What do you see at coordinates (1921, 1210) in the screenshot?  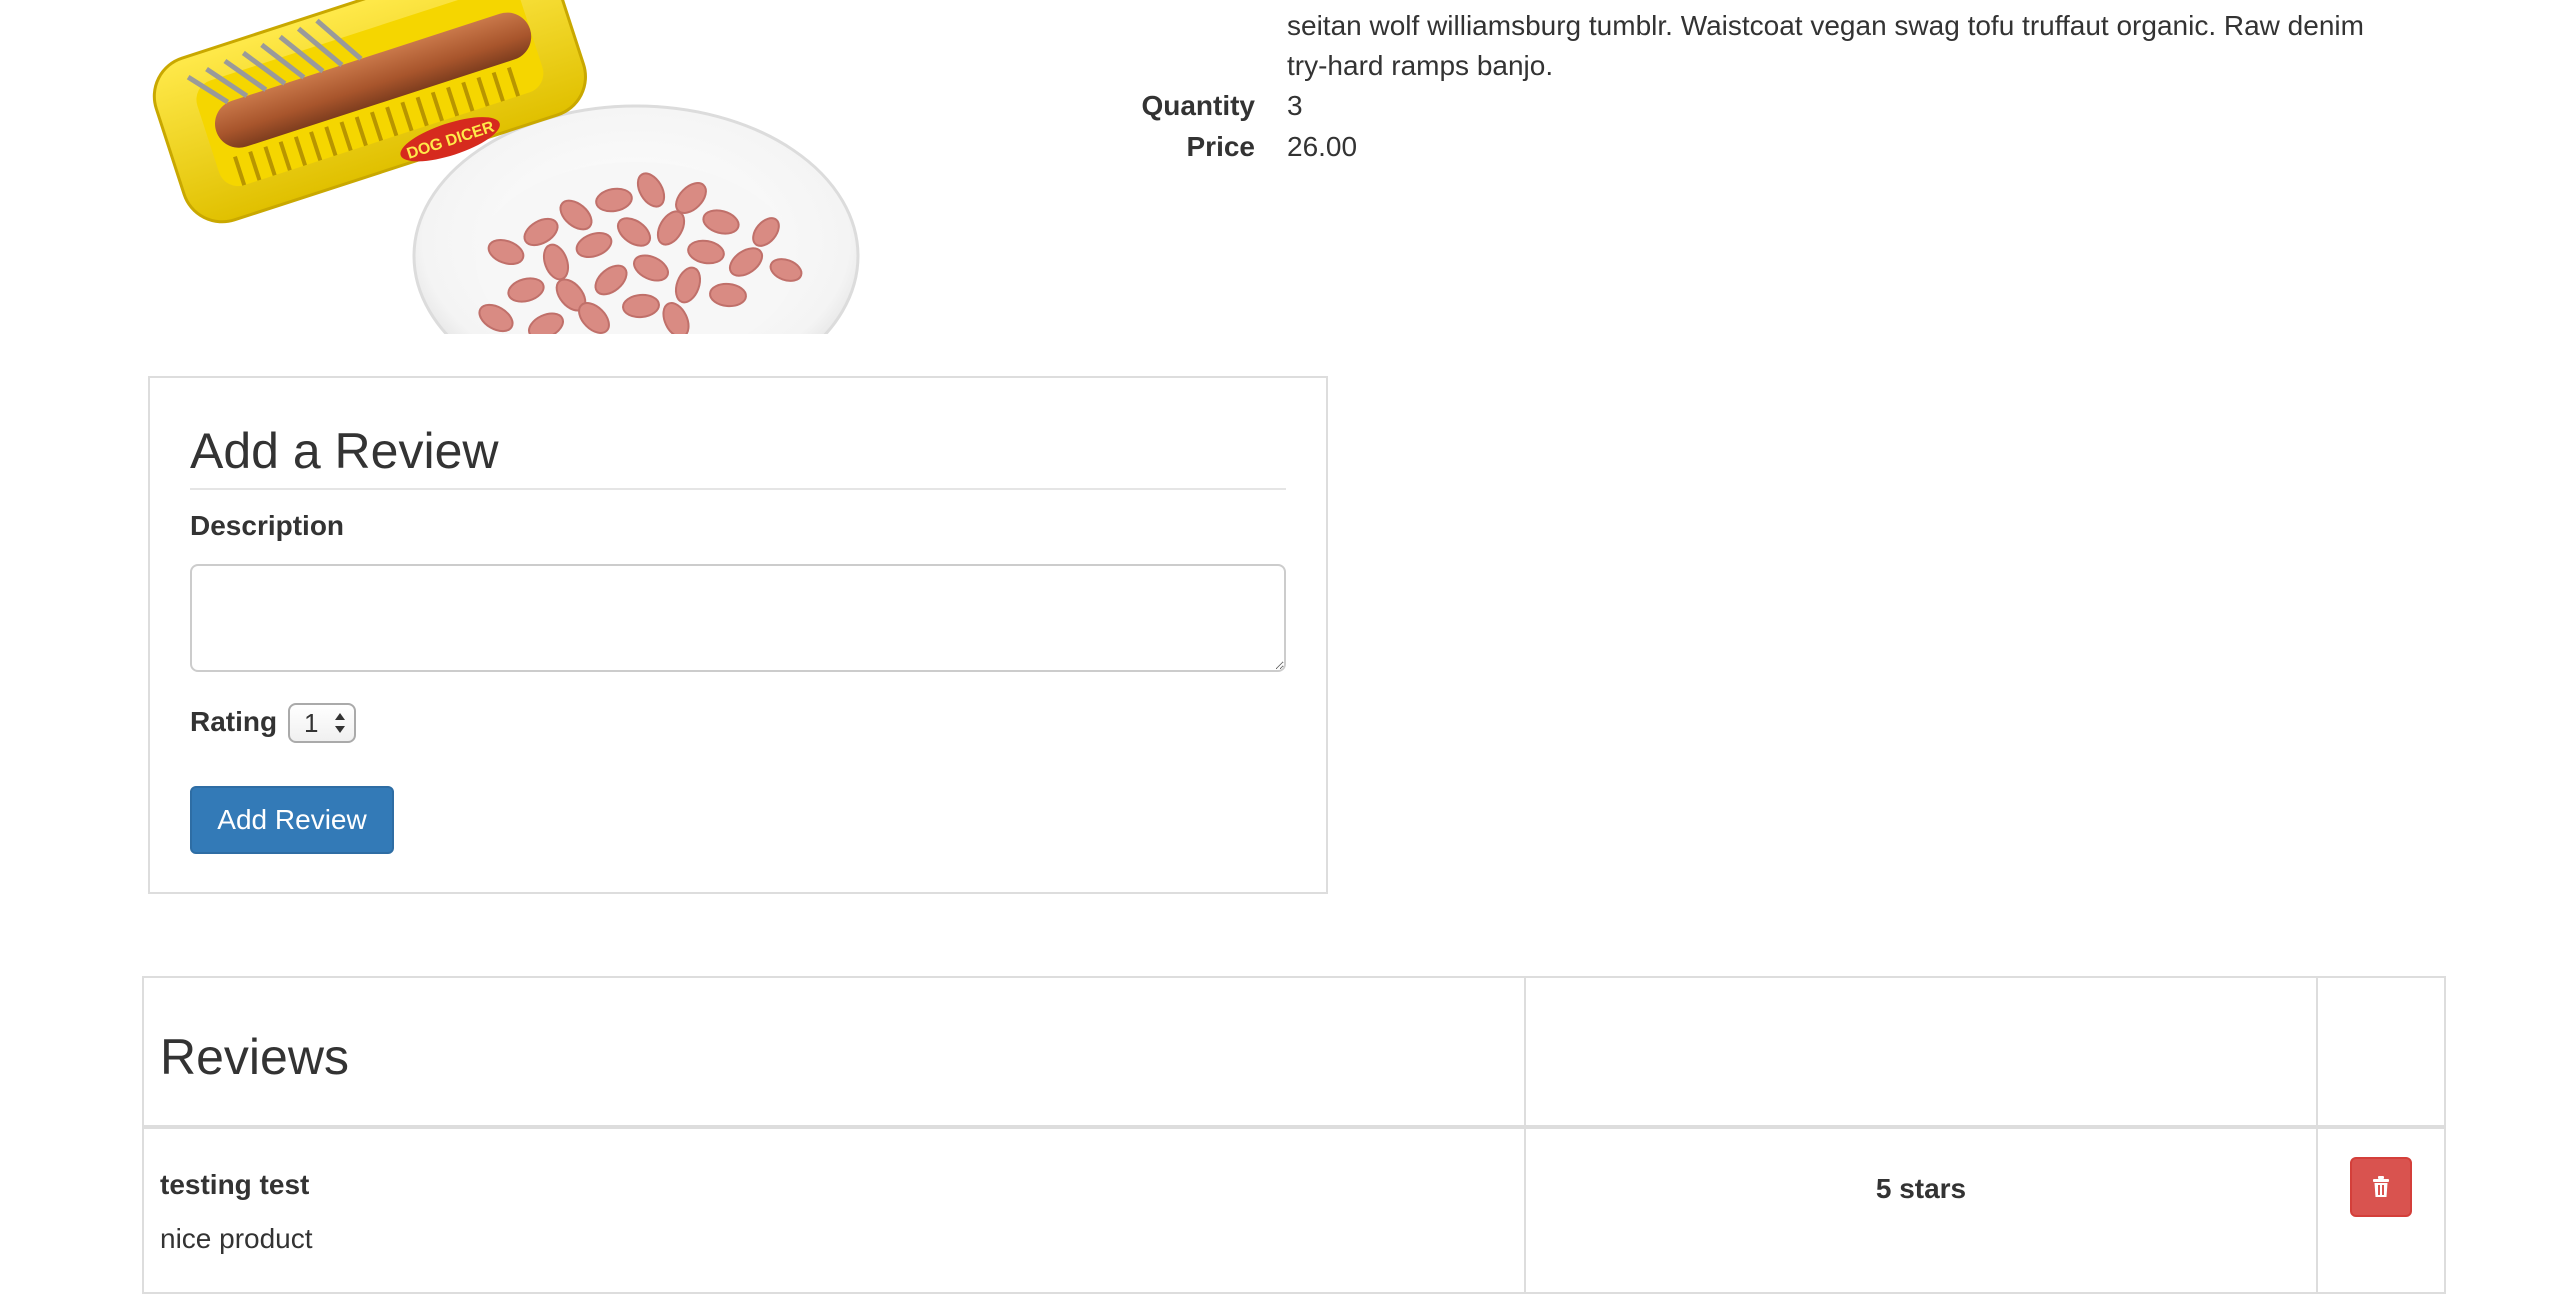 I see `review-rating-cell: 5 stars` at bounding box center [1921, 1210].